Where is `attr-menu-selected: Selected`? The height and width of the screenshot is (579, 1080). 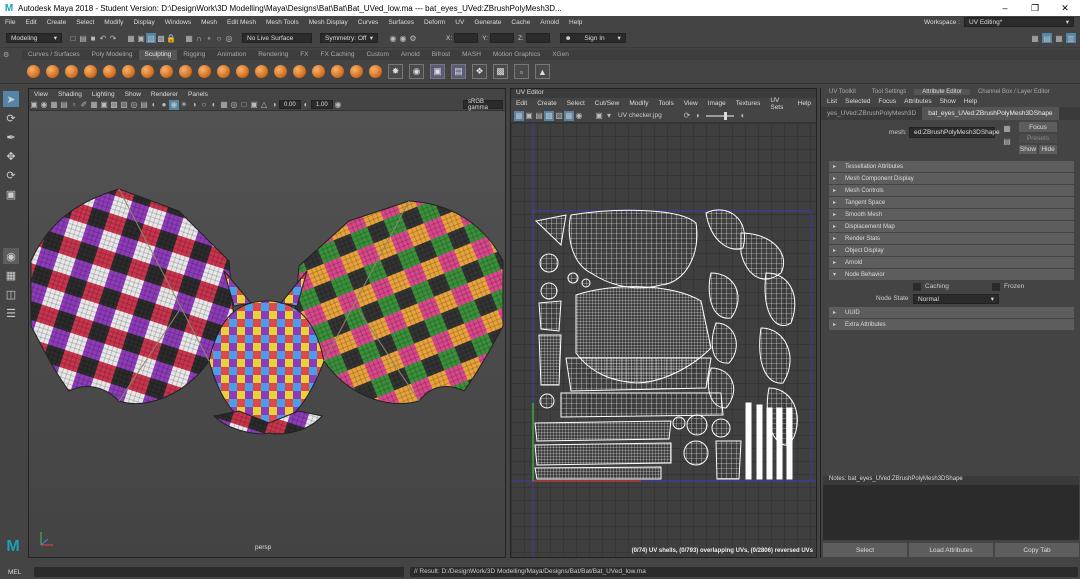 attr-menu-selected: Selected is located at coordinates (857, 101).